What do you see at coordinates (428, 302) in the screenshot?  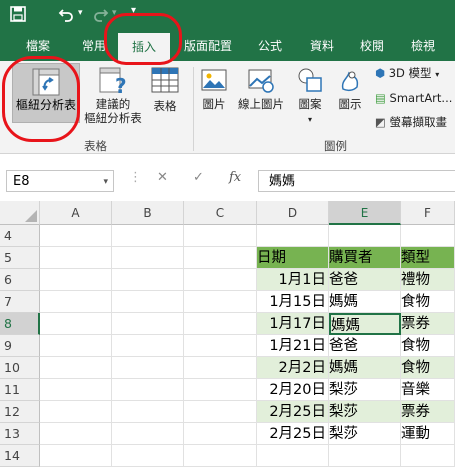 I see `cell-f7: 食物` at bounding box center [428, 302].